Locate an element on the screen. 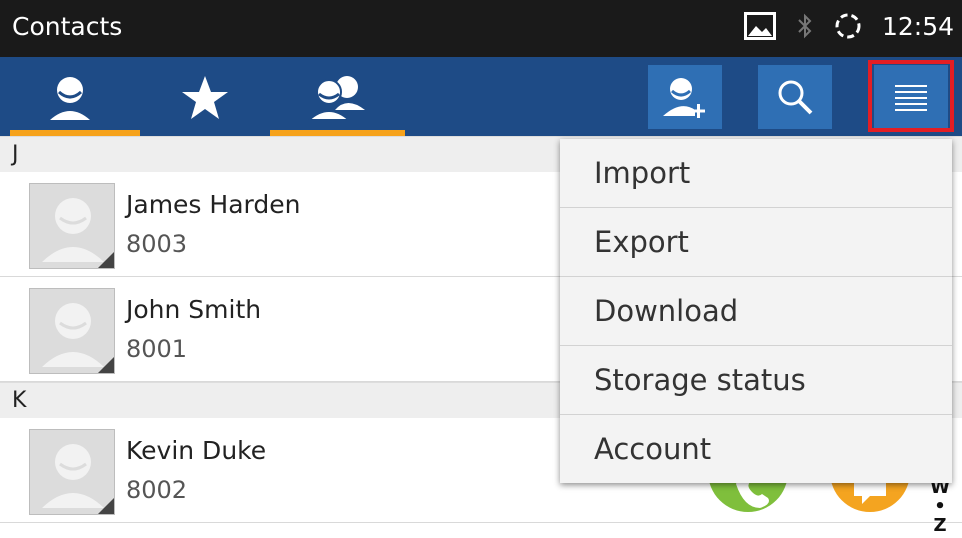 The width and height of the screenshot is (962, 538). alphabet-scroller: W • Z is located at coordinates (940, 506).